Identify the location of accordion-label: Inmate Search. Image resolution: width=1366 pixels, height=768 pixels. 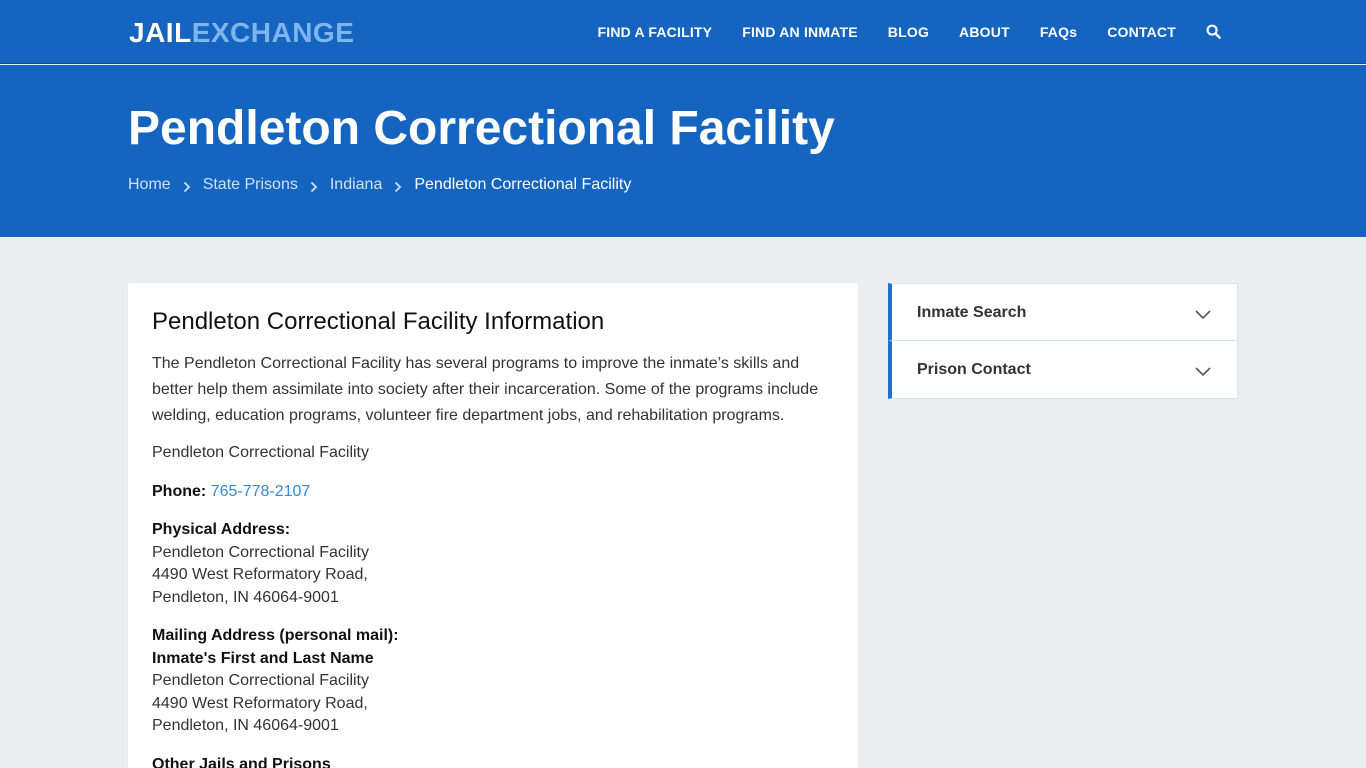
(972, 312).